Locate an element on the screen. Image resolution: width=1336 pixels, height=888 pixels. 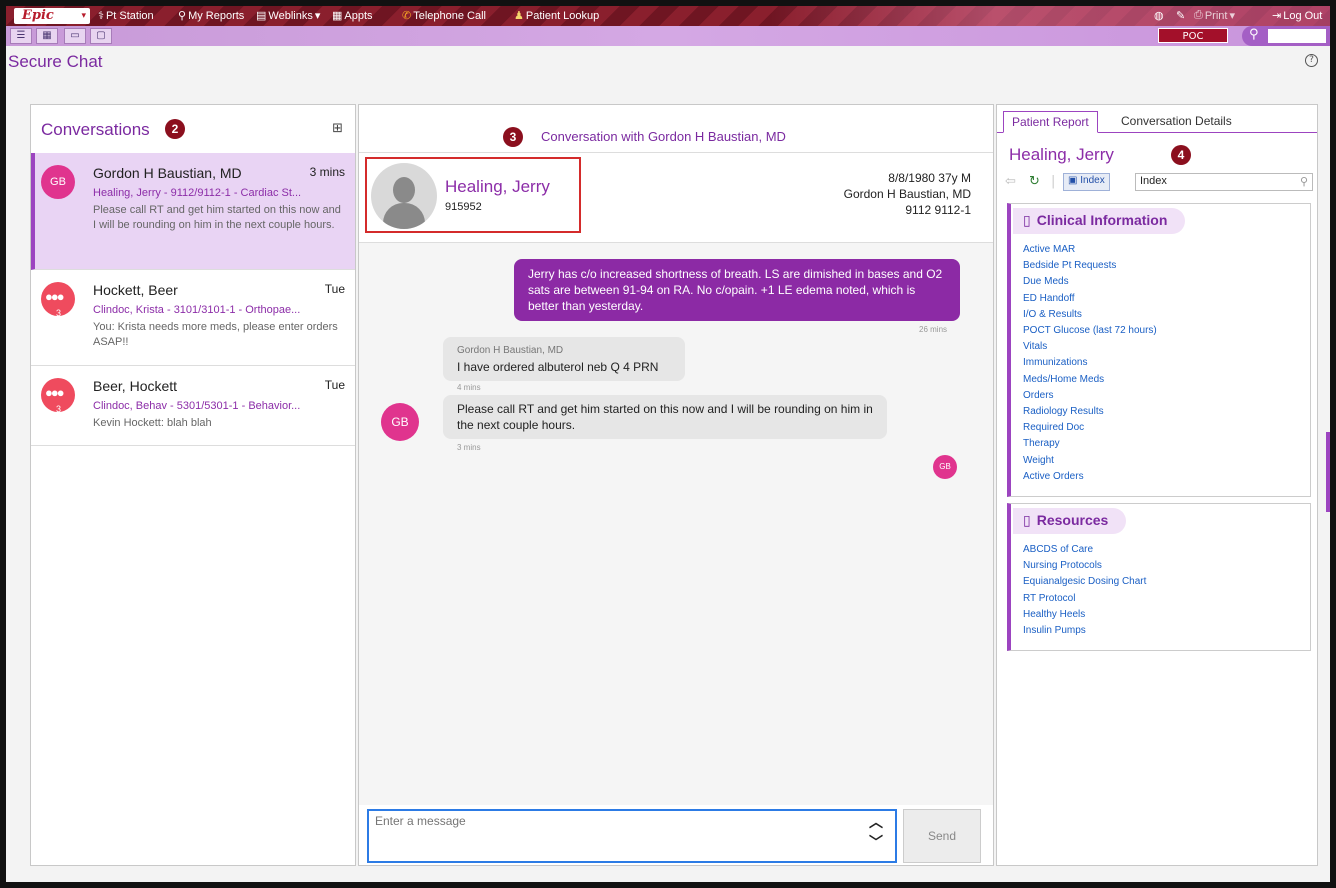
conversation-time: Tue is located at coordinates (334, 289).